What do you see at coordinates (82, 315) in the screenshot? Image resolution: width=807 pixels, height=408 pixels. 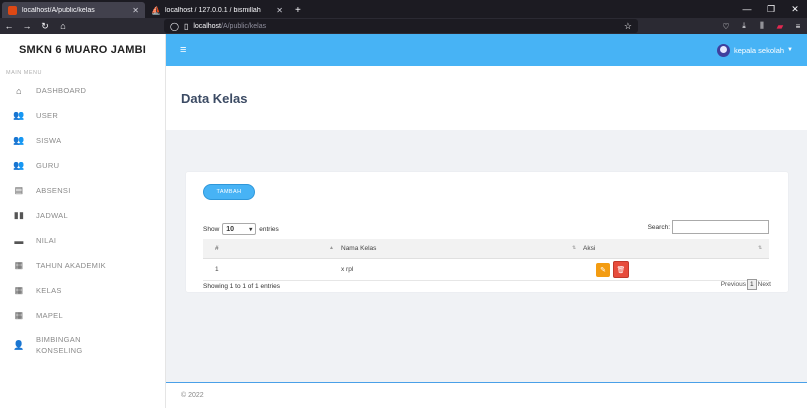 I see `sidebar-item-mapel: ▦ MAPEL` at bounding box center [82, 315].